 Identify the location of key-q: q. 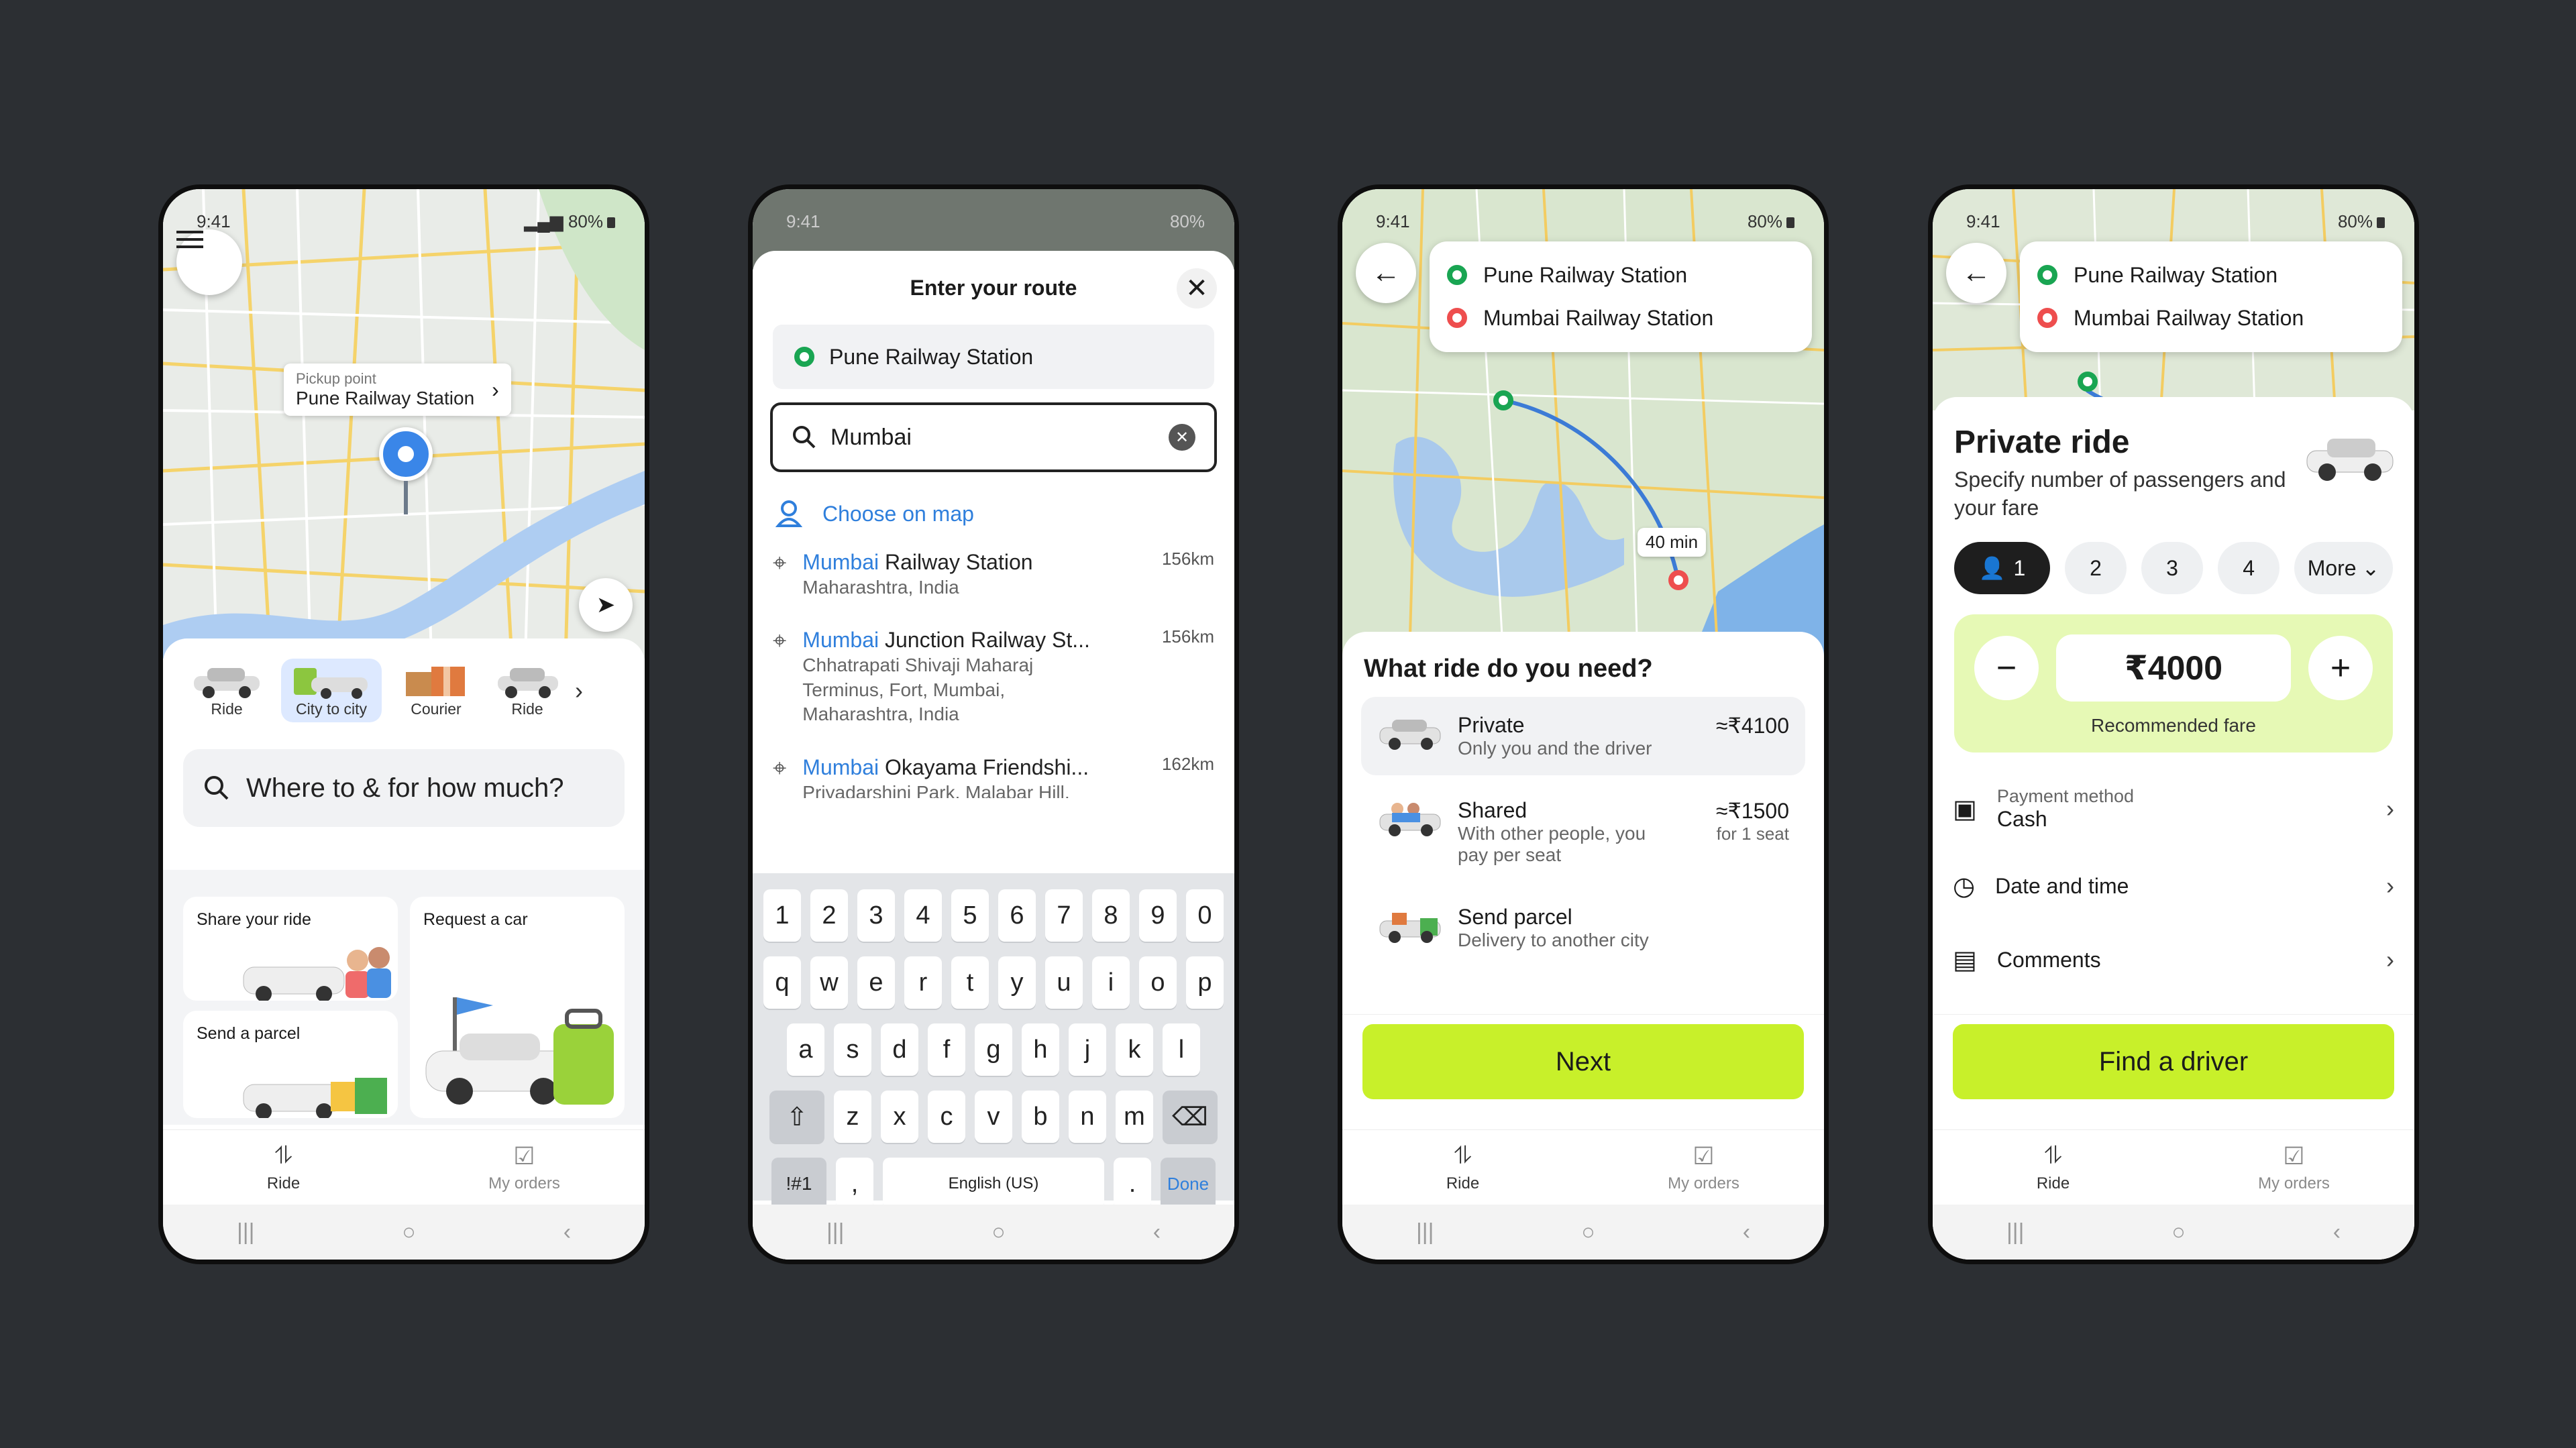
(782, 982).